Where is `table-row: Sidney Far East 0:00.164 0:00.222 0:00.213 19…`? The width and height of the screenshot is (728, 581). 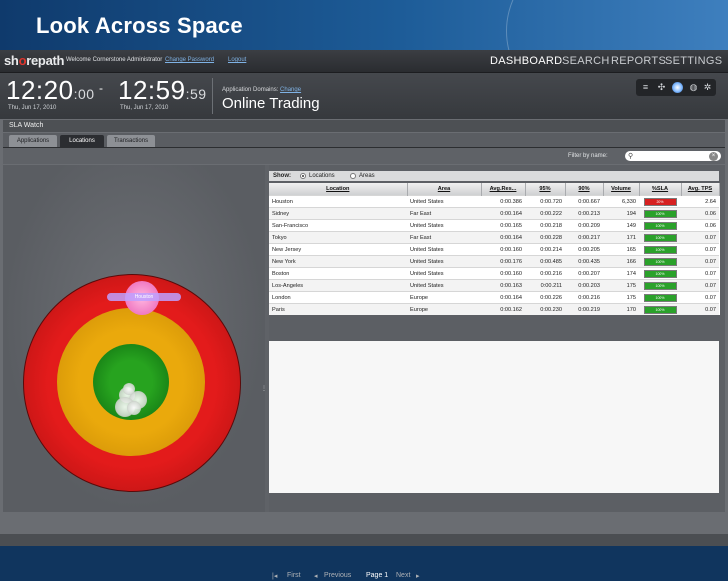 table-row: Sidney Far East 0:00.164 0:00.222 0:00.213 19… is located at coordinates (494, 213).